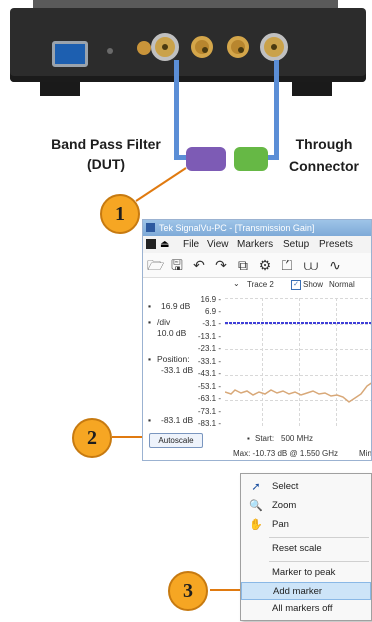 This screenshot has width=372, height=622. I want to click on chevron-down-icon: ⌄, so click(236, 283).